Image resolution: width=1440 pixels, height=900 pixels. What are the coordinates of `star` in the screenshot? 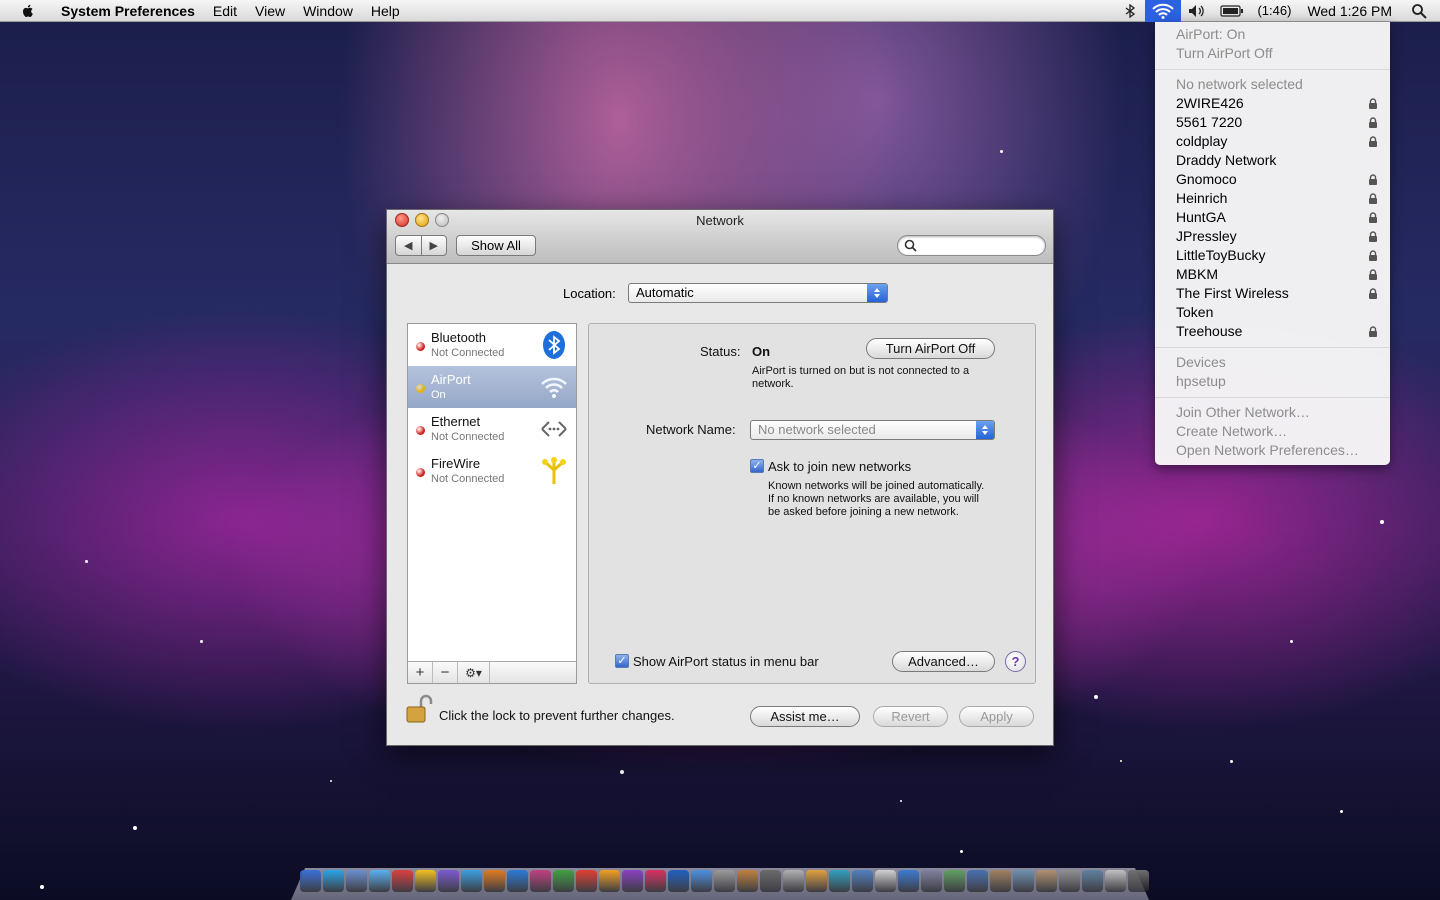 It's located at (201, 641).